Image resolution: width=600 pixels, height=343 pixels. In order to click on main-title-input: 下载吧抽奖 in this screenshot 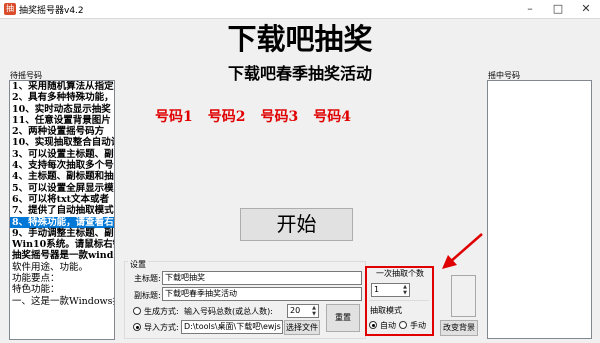, I will do `click(262, 278)`.